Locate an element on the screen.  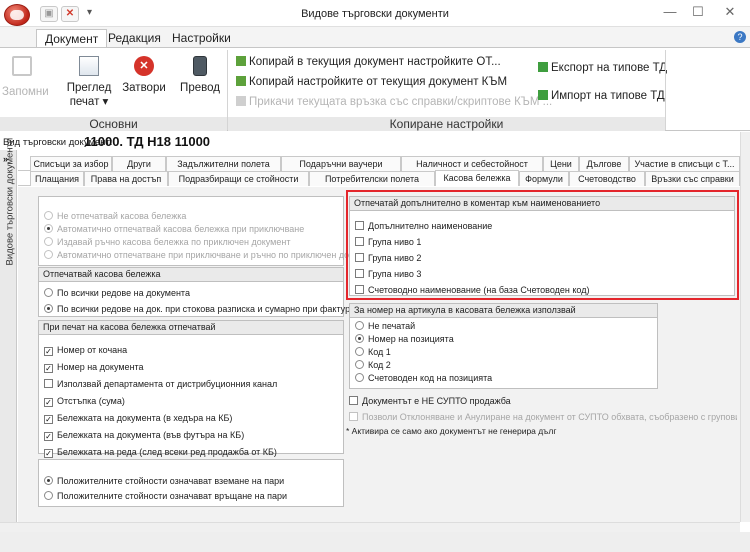
option-label: По всички редове на документа is located at coordinates (123, 293).